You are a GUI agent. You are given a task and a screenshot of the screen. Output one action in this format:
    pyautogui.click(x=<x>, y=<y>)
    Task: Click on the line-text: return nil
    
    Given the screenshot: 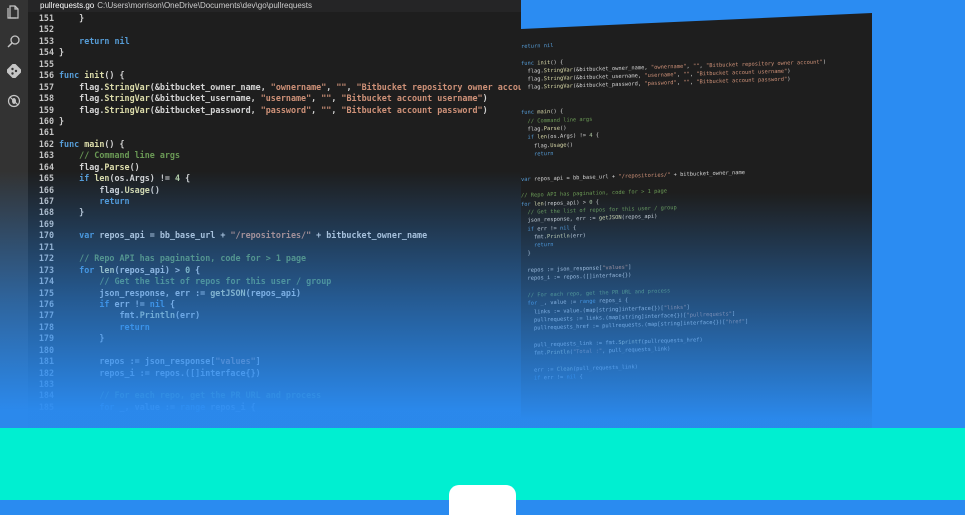 What is the action you would take?
    pyautogui.click(x=104, y=40)
    